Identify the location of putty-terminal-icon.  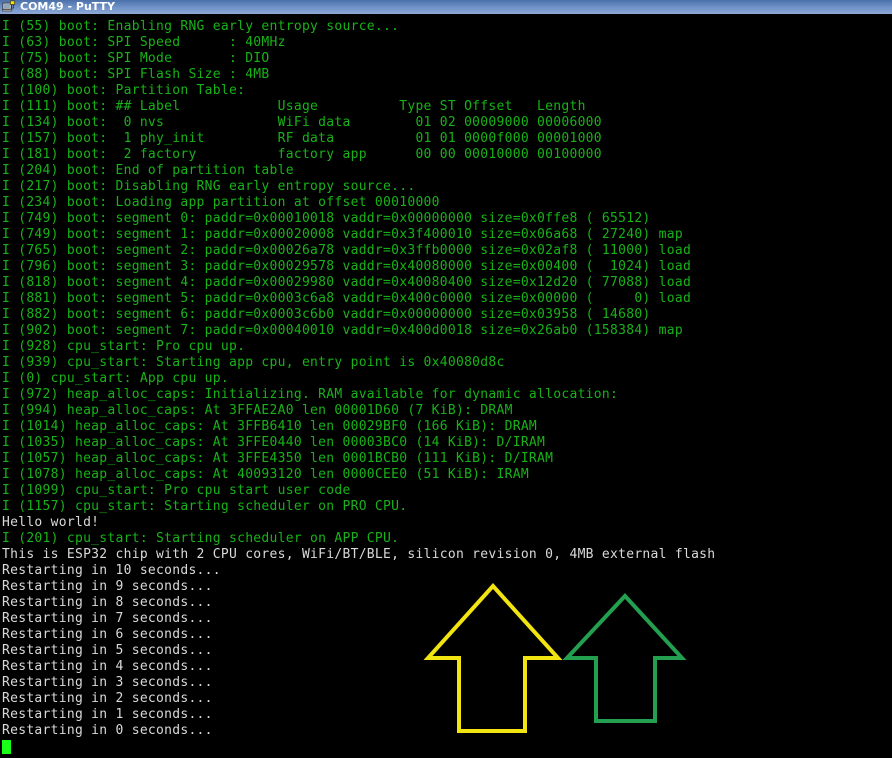
(9, 6).